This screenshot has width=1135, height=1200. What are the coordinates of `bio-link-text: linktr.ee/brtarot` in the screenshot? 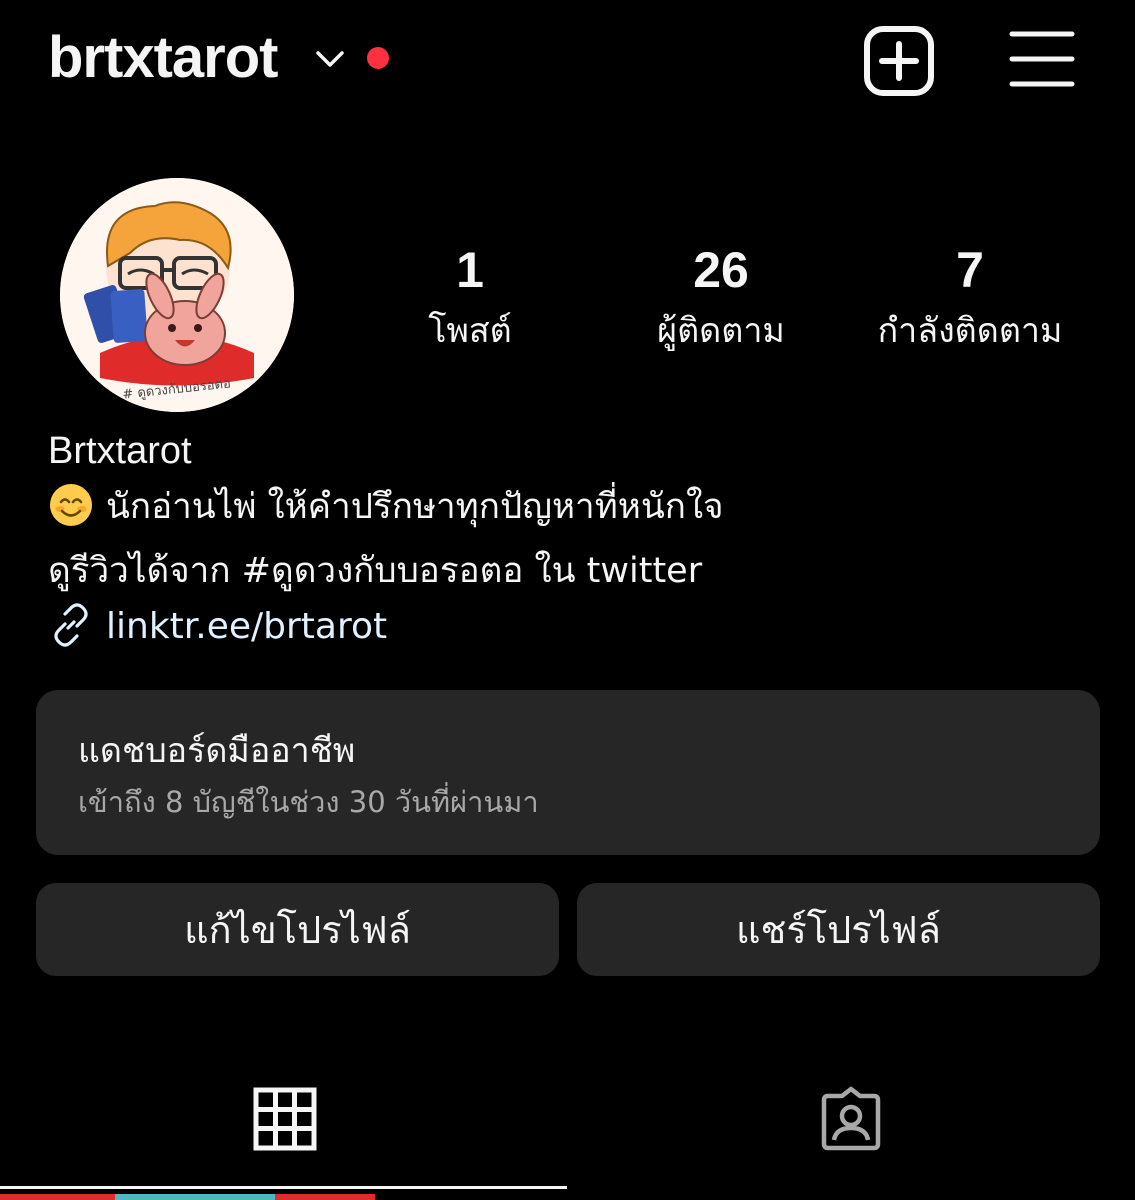 It's located at (246, 626).